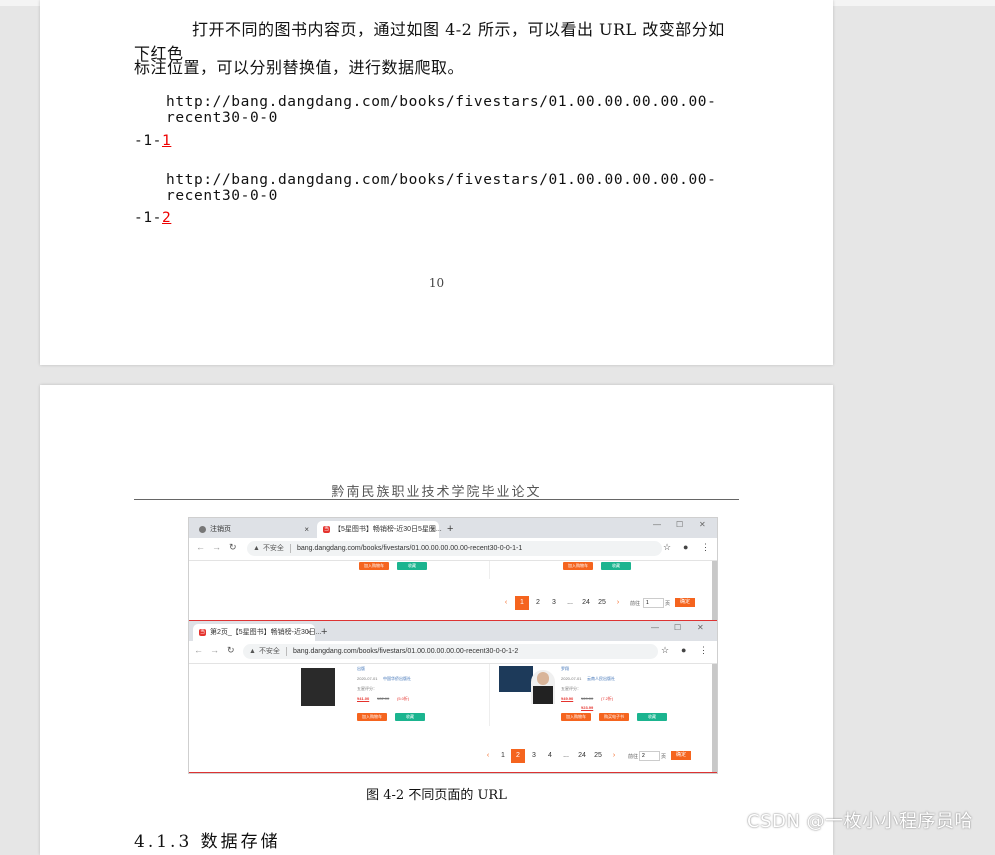  What do you see at coordinates (543, 678) in the screenshot?
I see `author-face` at bounding box center [543, 678].